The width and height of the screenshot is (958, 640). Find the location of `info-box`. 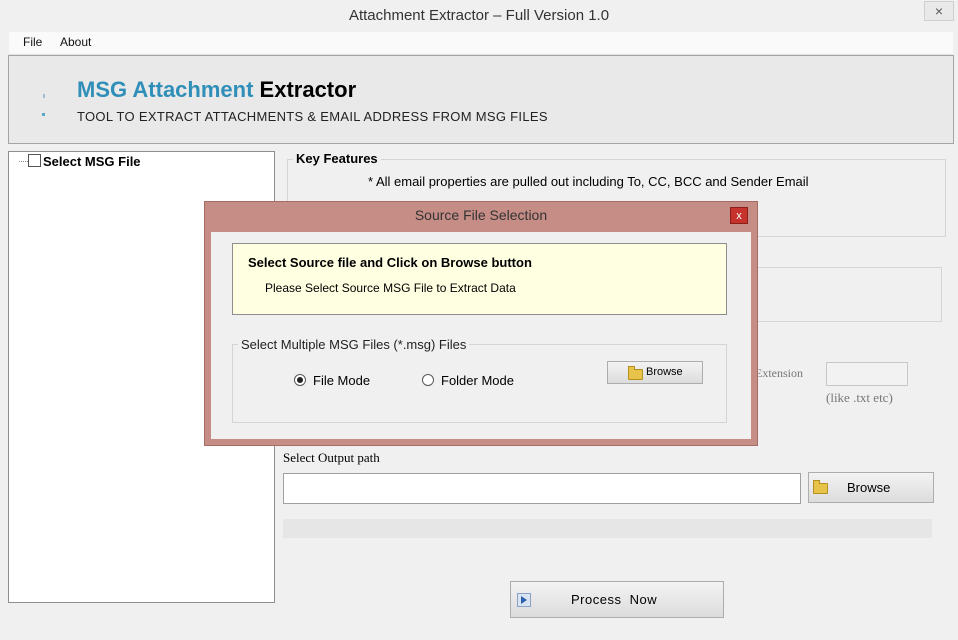

info-box is located at coordinates (479, 279).